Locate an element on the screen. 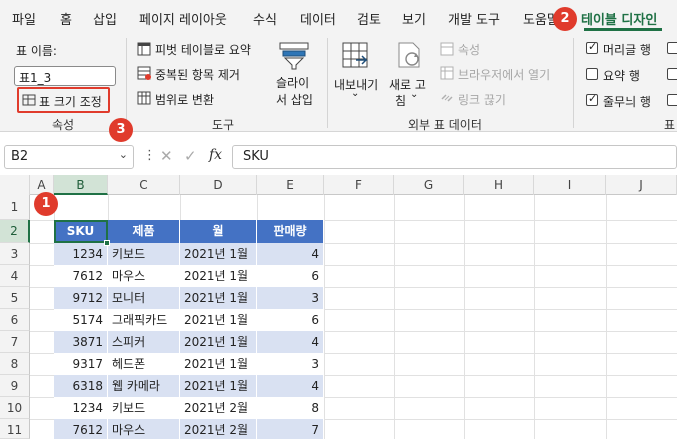  chevron-down-icon: ⌄ is located at coordinates (123, 154).